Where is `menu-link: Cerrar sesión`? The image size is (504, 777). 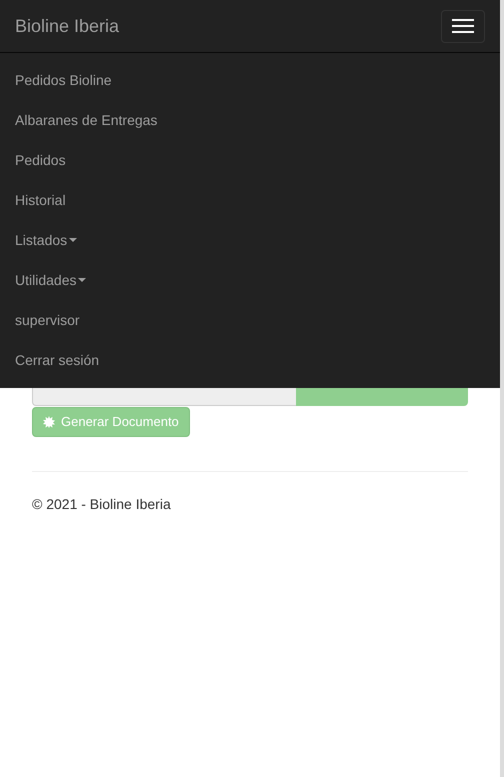
menu-link: Cerrar sesión is located at coordinates (57, 360).